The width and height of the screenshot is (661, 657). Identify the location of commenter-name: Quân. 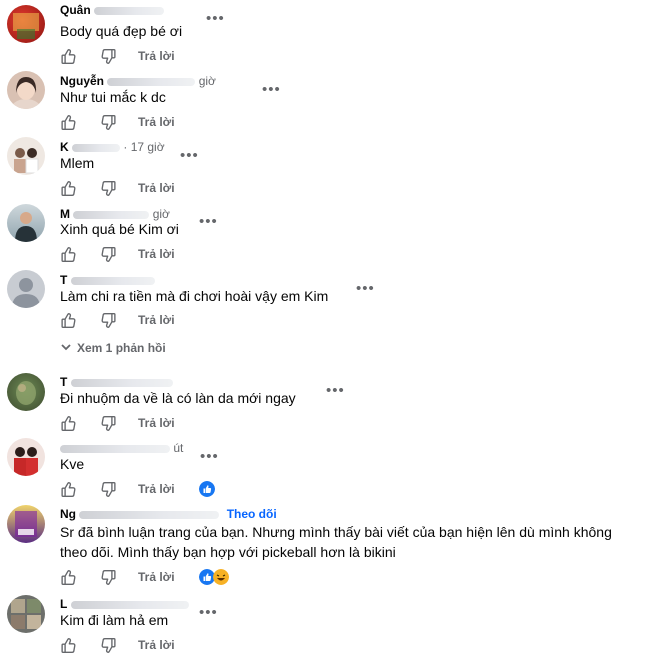
(112, 10).